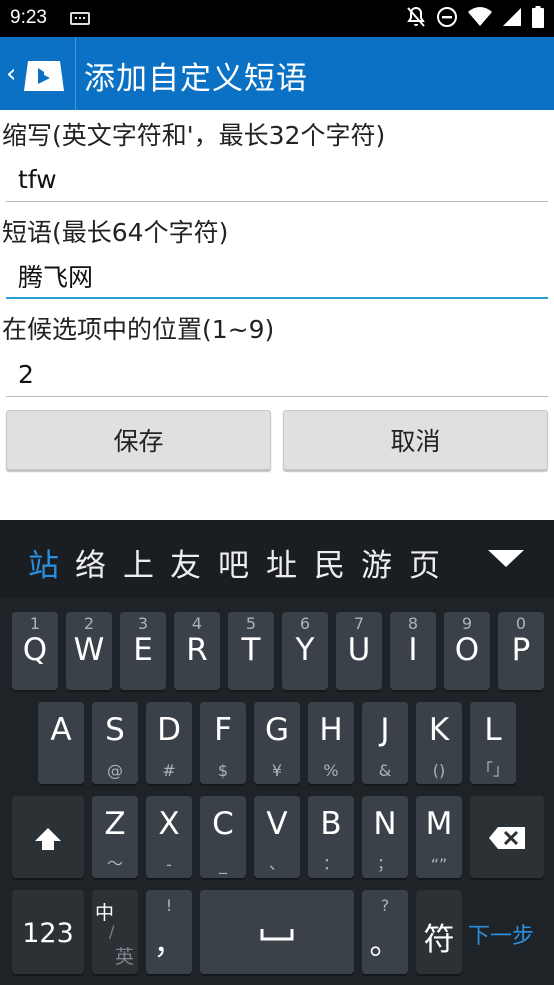 This screenshot has height=985, width=554. I want to click on key-n: N ；, so click(385, 837).